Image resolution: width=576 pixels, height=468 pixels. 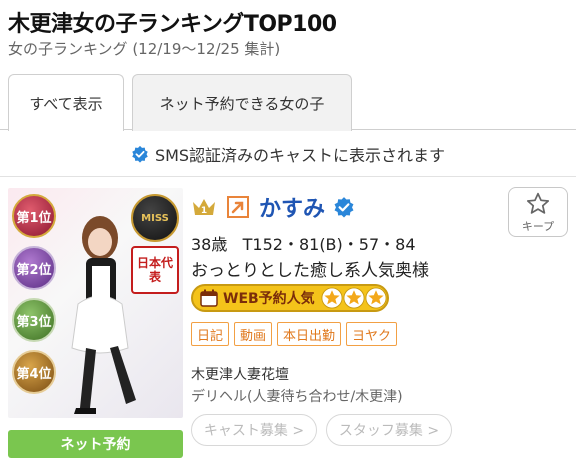 What do you see at coordinates (34, 268) in the screenshot?
I see `rank-badge-2: 第2位` at bounding box center [34, 268].